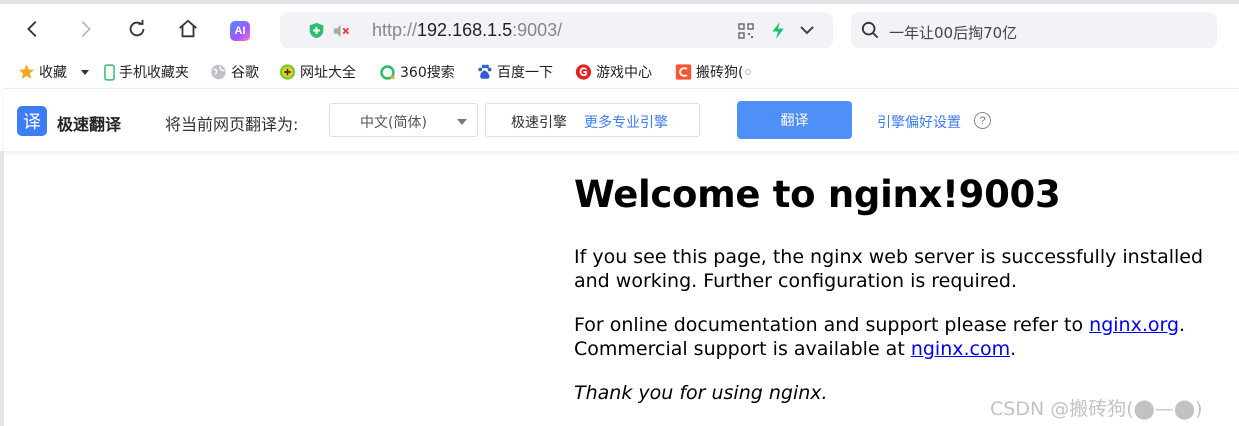  I want to click on language-select-value: 中文(简体), so click(393, 123).